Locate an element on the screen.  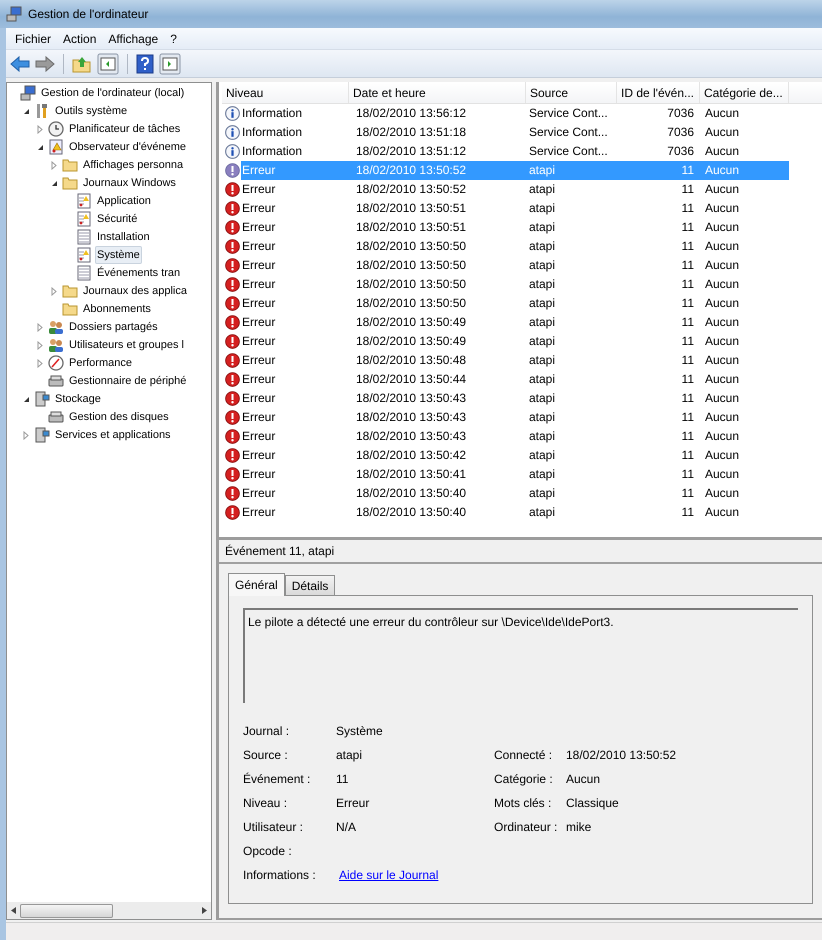
tab: Général is located at coordinates (256, 584).